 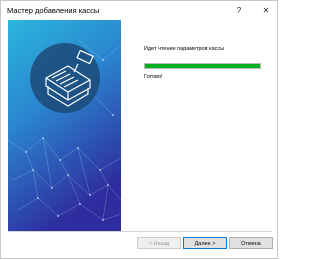 I want to click on window-title: Мастер добавления кассы, so click(x=53, y=10).